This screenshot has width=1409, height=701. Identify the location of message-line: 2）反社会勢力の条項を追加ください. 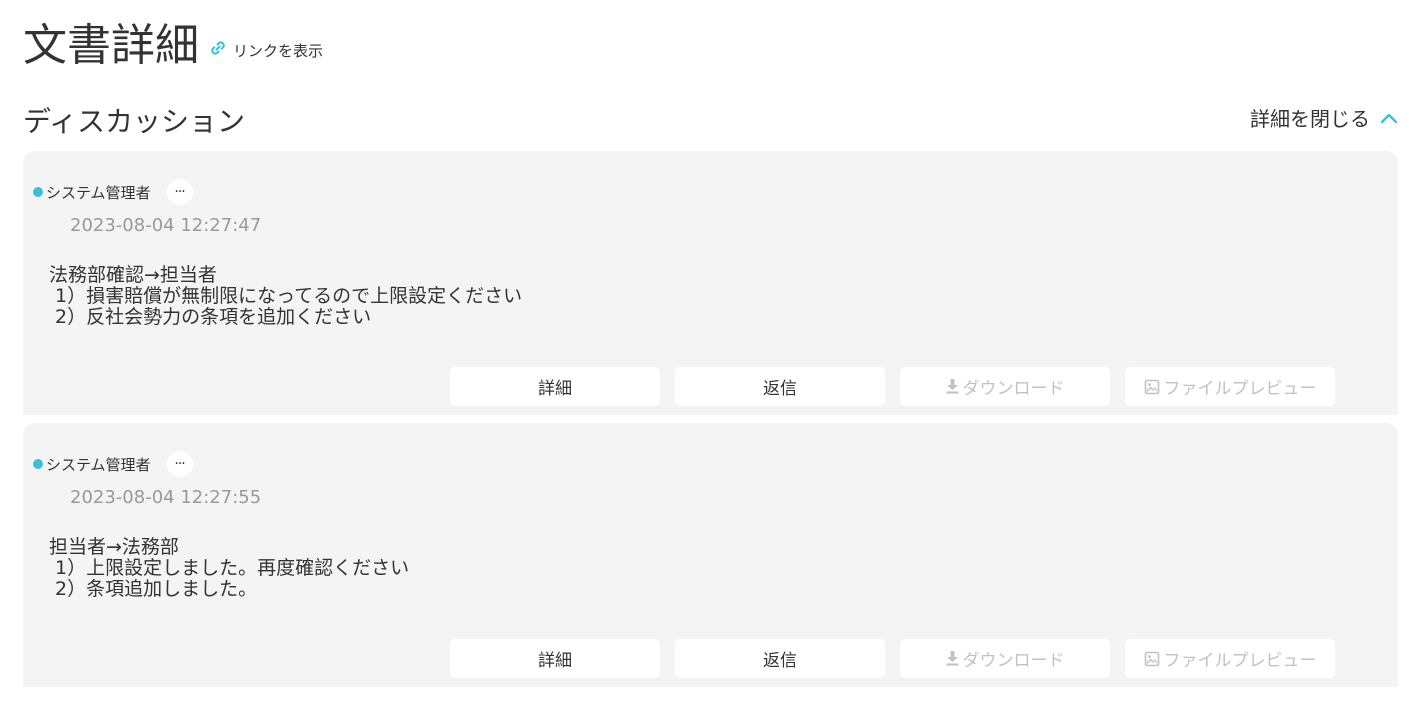
(210, 317).